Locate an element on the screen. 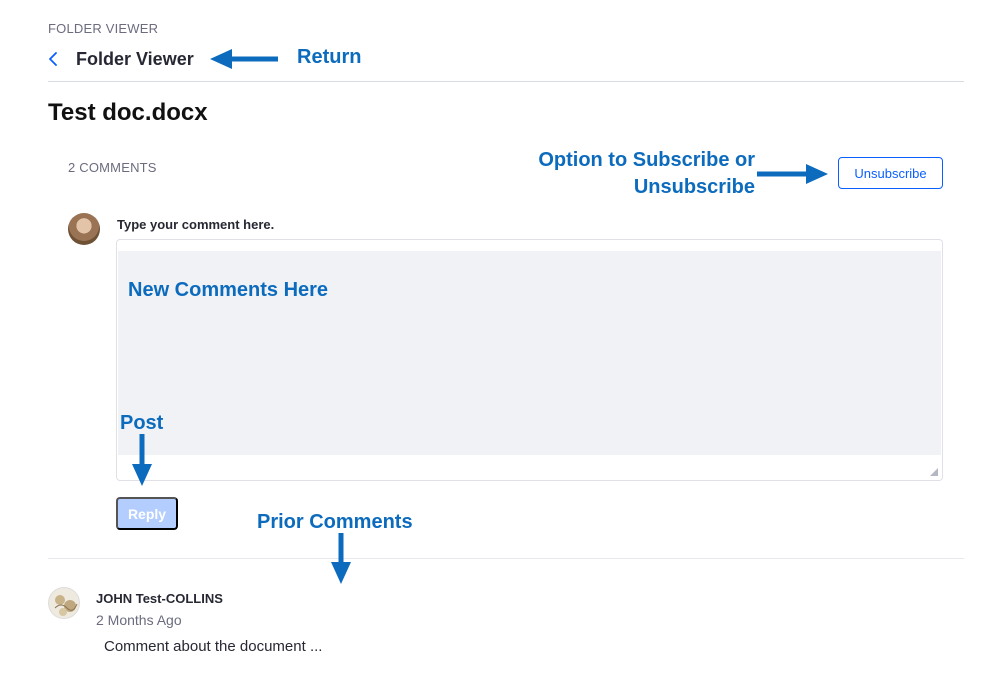 This screenshot has width=990, height=682. annotation-prior-comments: Prior Comments is located at coordinates (335, 522).